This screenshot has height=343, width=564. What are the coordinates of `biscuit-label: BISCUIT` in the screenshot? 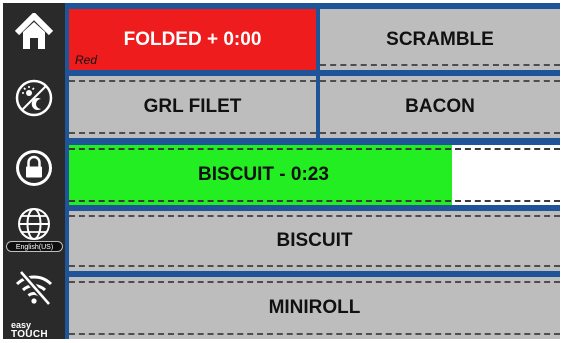 It's located at (314, 240).